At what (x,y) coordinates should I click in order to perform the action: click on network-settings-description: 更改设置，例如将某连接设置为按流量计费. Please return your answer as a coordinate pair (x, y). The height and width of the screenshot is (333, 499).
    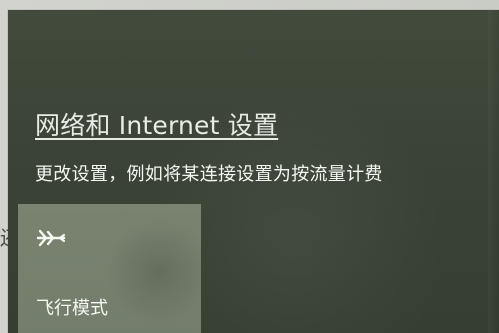
    Looking at the image, I should click on (209, 174).